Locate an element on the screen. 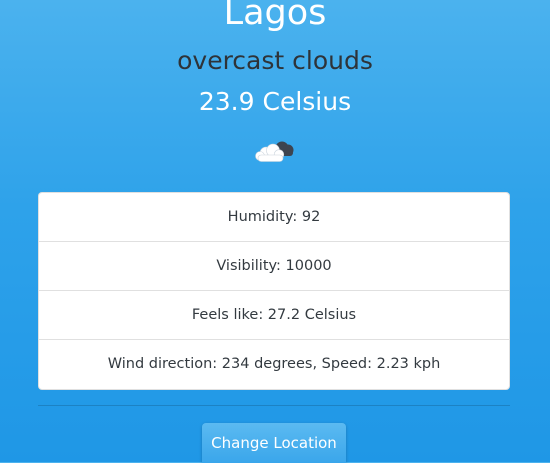 The height and width of the screenshot is (463, 550). humidity-item: Humidity: 92 is located at coordinates (274, 217).